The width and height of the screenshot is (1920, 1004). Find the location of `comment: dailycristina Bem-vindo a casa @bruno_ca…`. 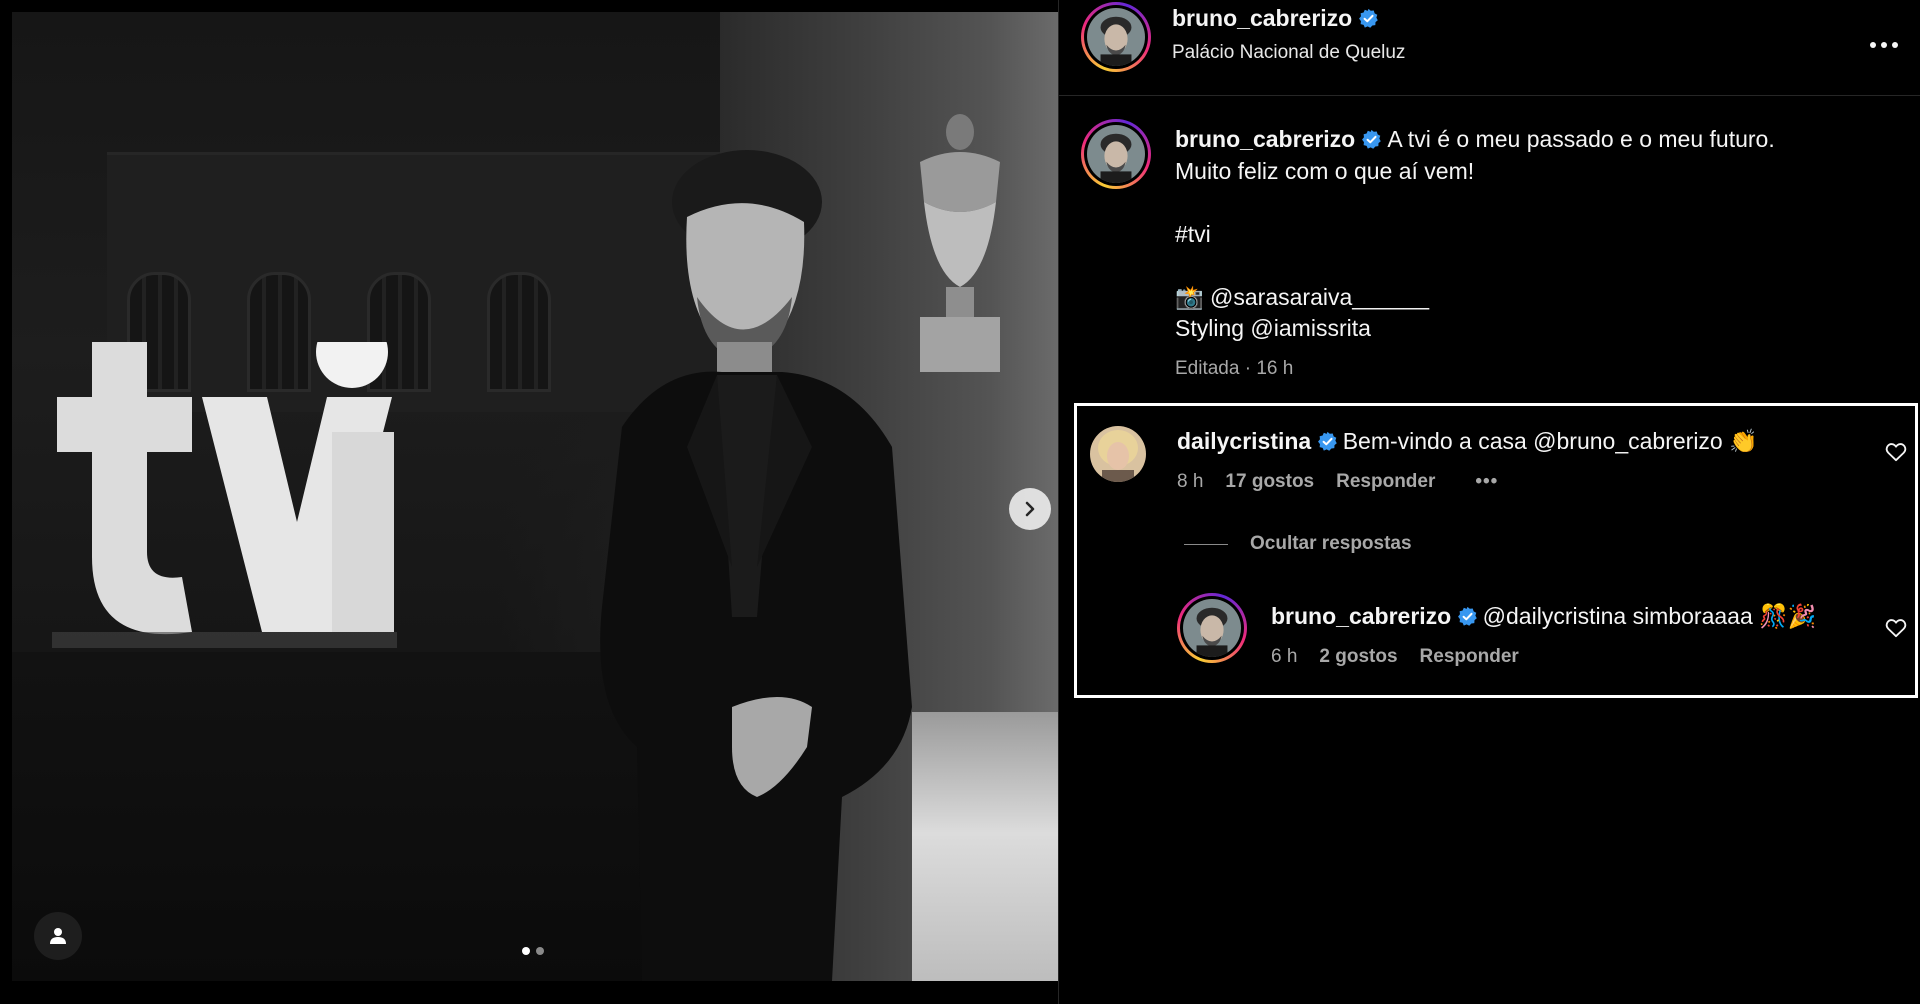

comment: dailycristina Bem-vindo a casa @bruno_ca… is located at coordinates (1467, 441).